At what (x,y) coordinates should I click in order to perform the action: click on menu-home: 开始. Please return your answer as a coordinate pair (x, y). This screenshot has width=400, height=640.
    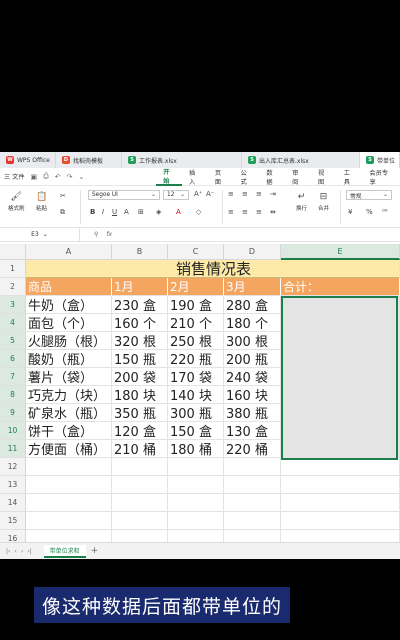
    Looking at the image, I should click on (169, 177).